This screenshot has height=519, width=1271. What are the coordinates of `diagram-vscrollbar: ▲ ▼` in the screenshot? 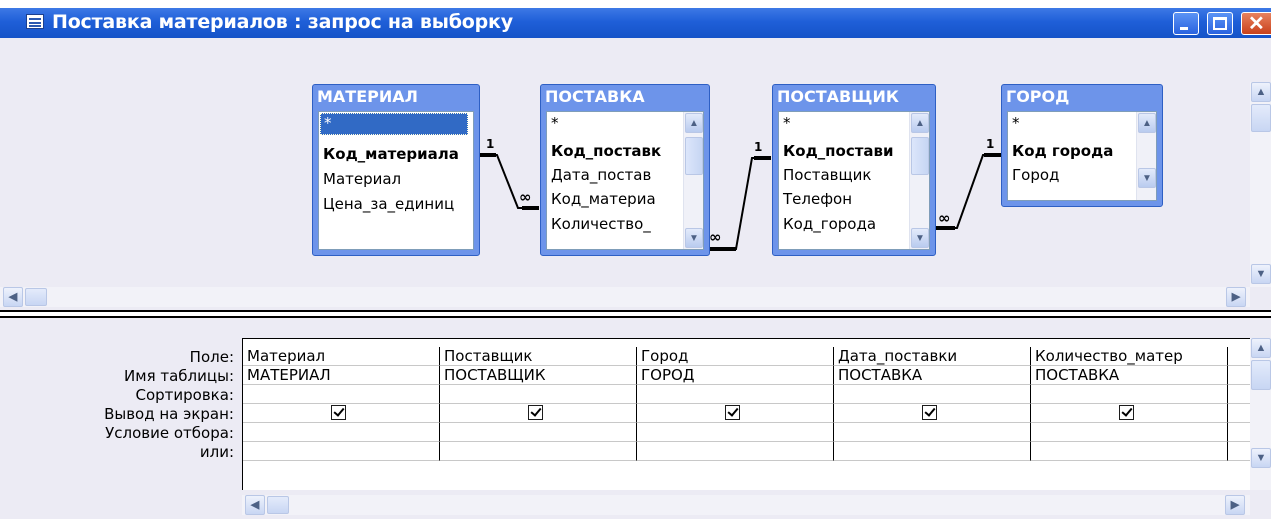 It's located at (1260, 184).